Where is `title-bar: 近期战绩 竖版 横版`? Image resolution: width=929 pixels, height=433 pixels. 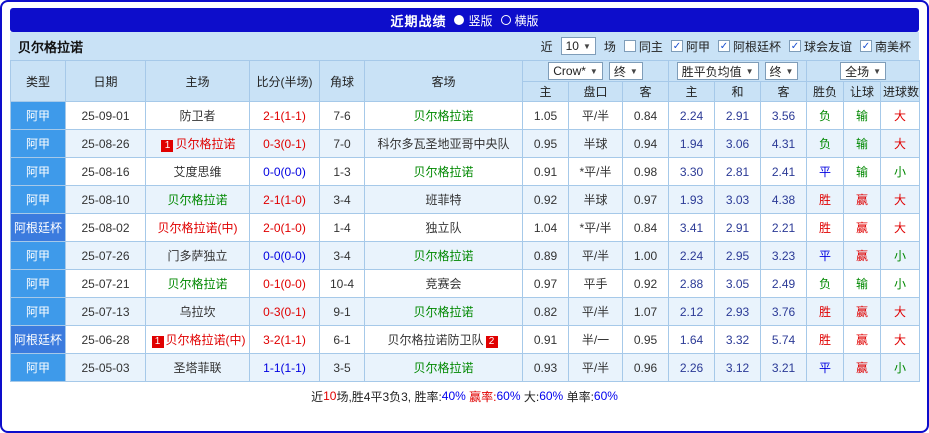 title-bar: 近期战绩 竖版 横版 is located at coordinates (464, 20).